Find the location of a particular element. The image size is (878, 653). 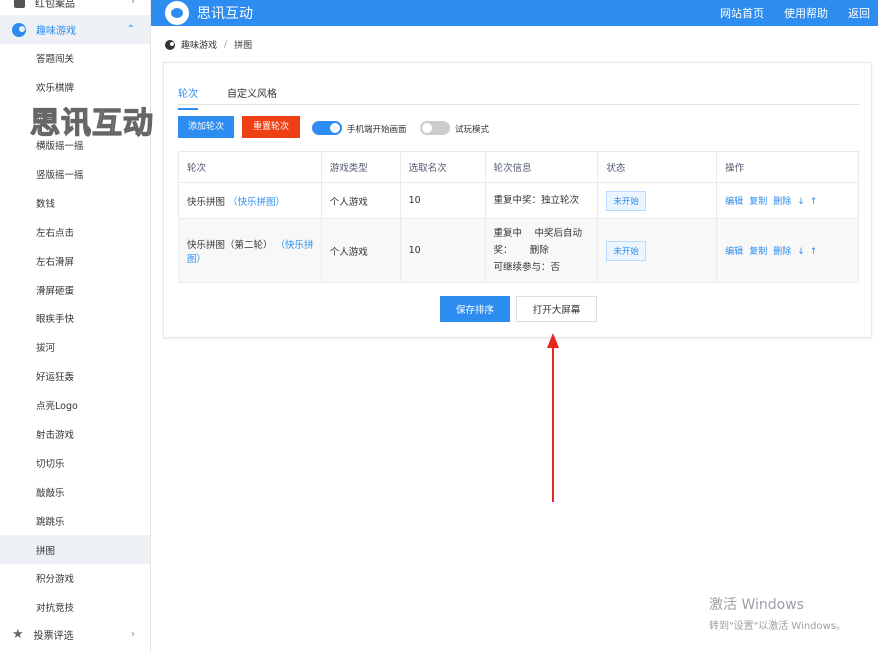

sidebar-item: 点亮Logo is located at coordinates (75, 405).